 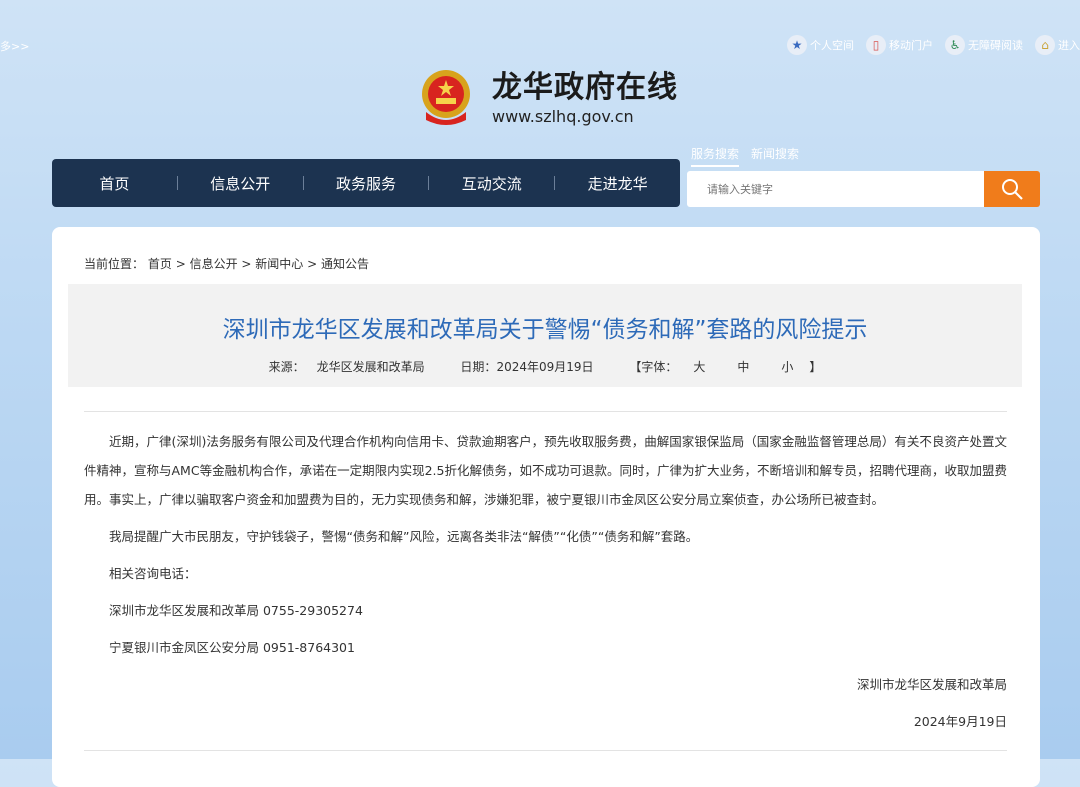 I want to click on breadcrumb-notices: 通知公告, so click(x=345, y=264).